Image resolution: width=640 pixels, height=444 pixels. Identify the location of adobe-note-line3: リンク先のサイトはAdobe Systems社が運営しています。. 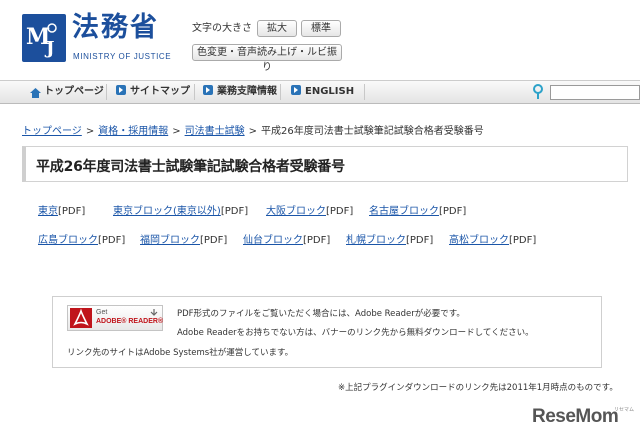
(180, 353).